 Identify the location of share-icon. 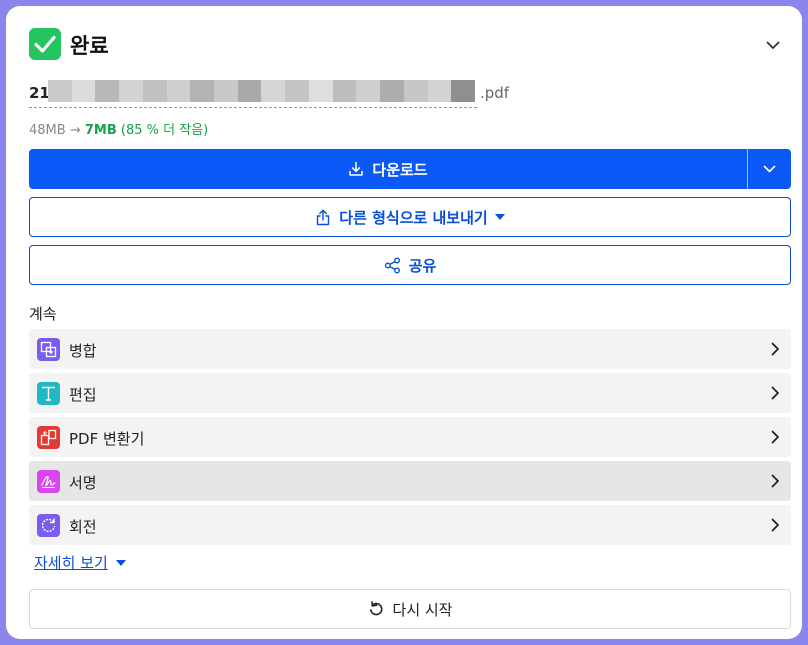
(392, 265).